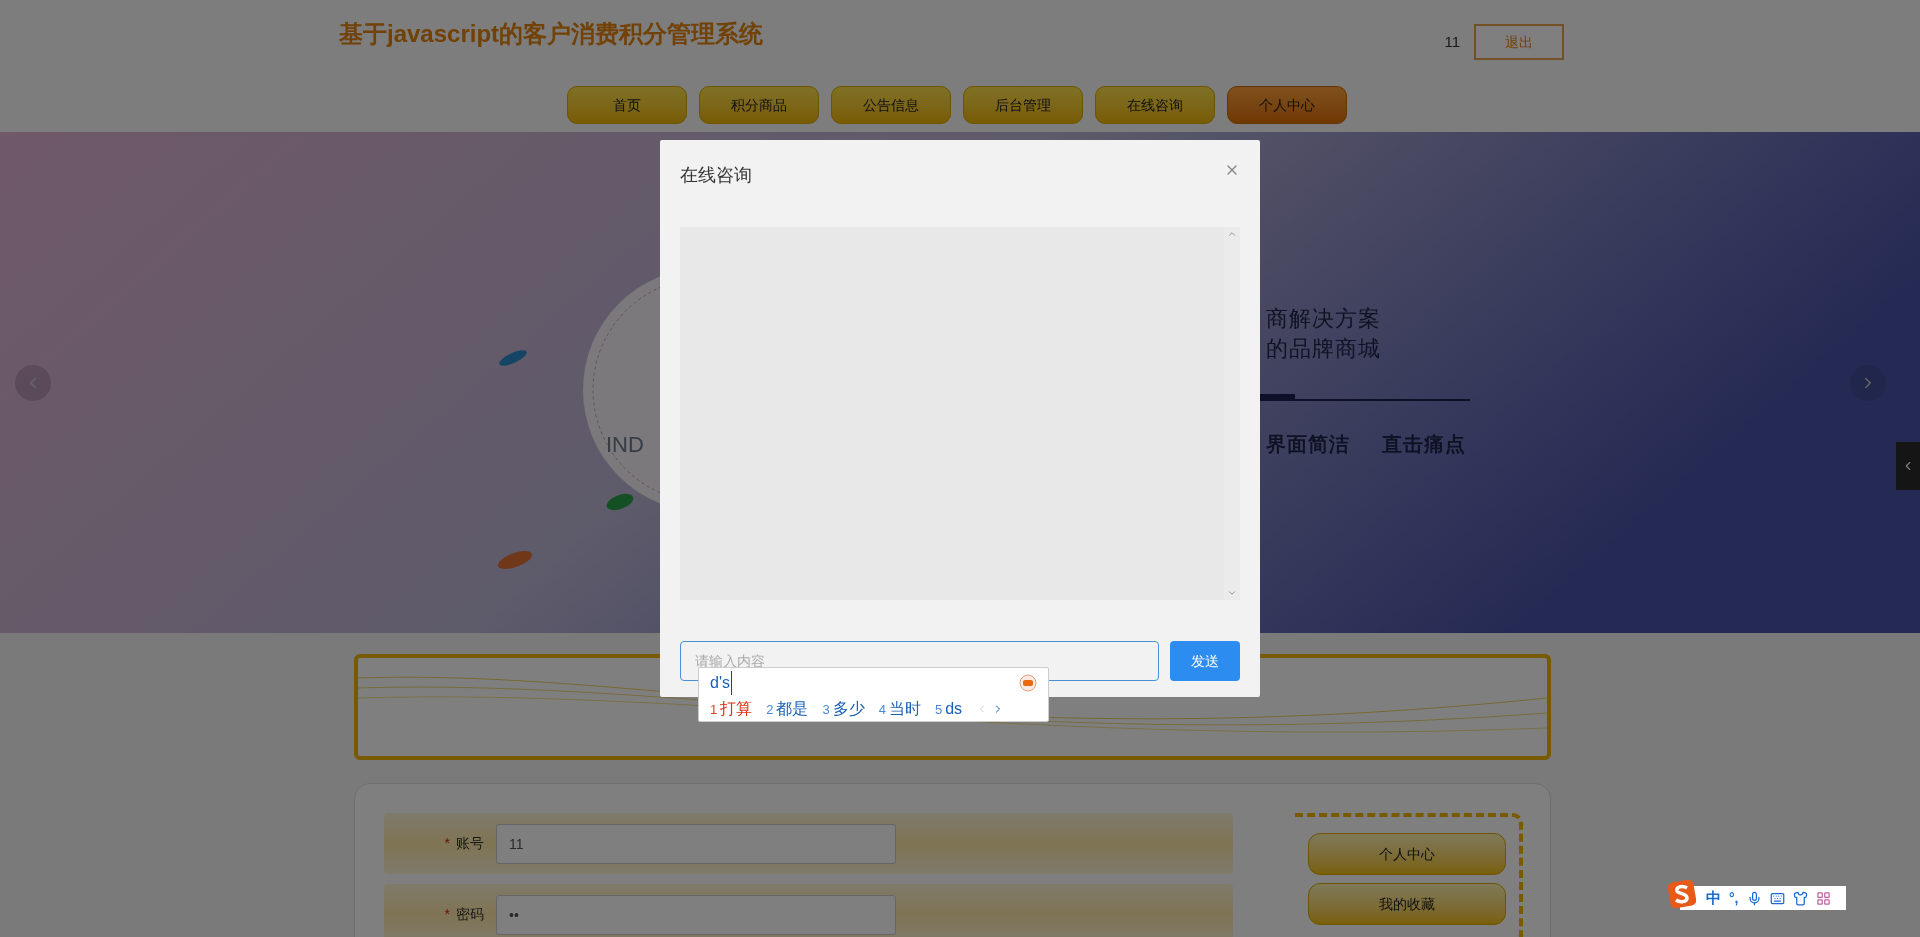 The image size is (1920, 937). I want to click on ime-candidate: 4 当时, so click(899, 709).